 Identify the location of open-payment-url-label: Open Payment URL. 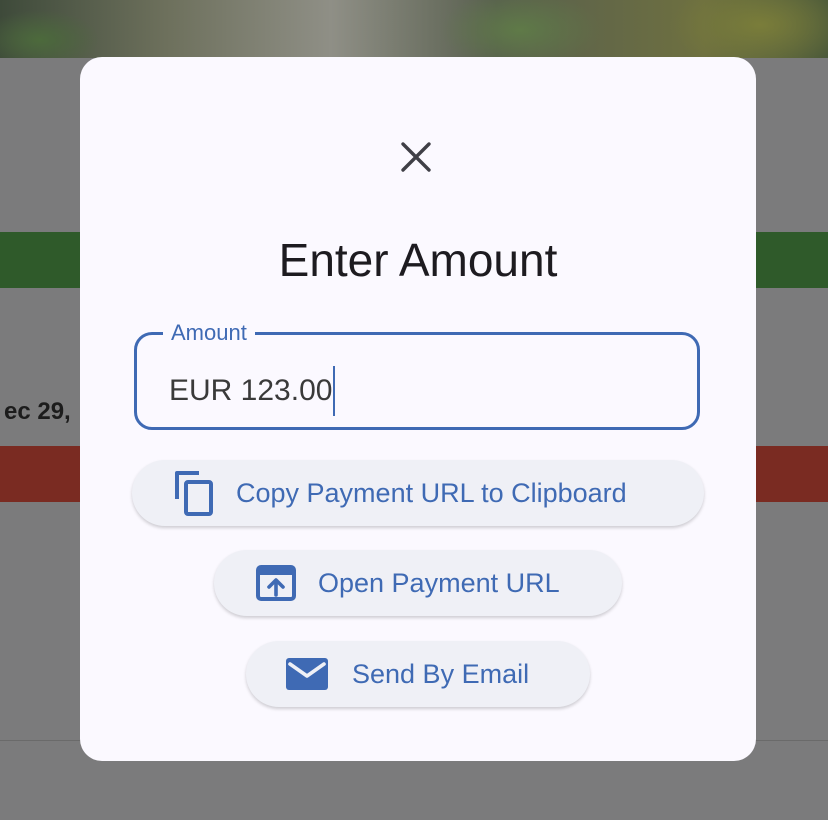
(439, 582).